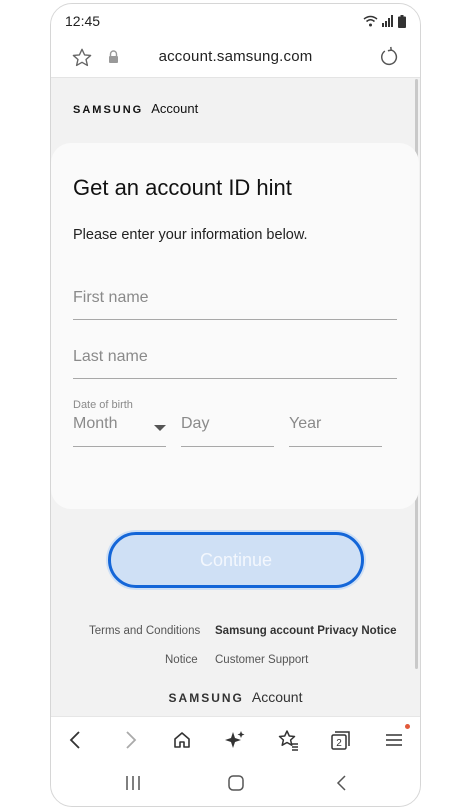  I want to click on wifi-icon, so click(370, 21).